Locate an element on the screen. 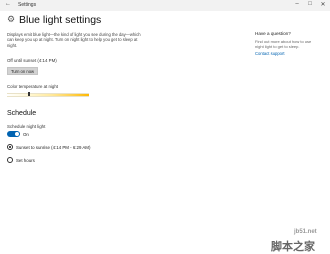 This screenshot has height=254, width=330. radio-label-sunset-to-sunrise: Sunset to sunrise (4:14 PM - 6:29 AM) is located at coordinates (53, 147).